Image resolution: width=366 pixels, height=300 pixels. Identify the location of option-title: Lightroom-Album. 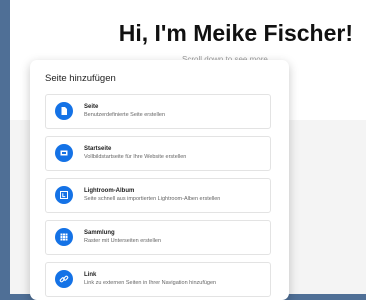
(109, 191).